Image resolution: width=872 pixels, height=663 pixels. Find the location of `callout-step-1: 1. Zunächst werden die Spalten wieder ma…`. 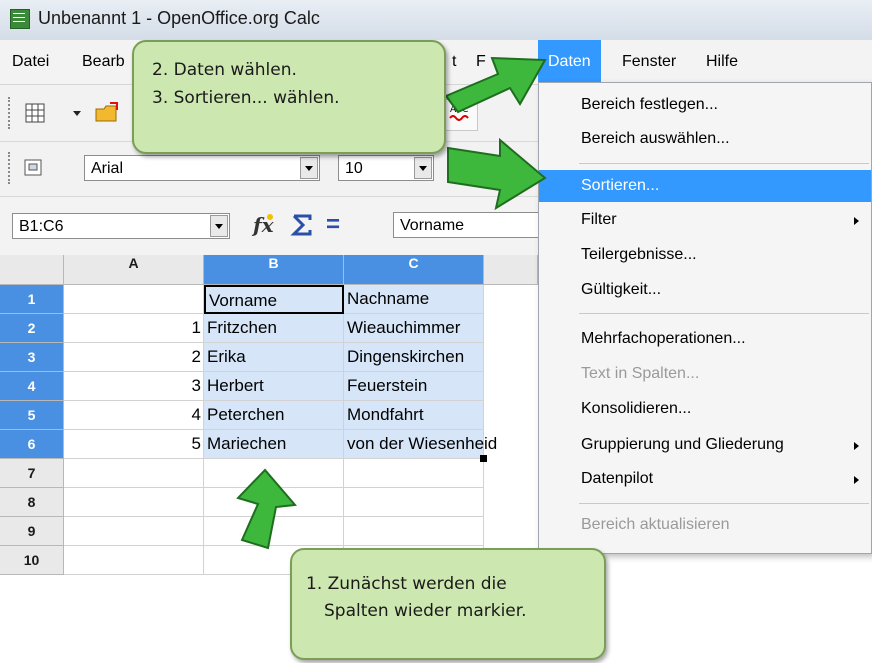

callout-step-1: 1. Zunächst werden die Spalten wieder ma… is located at coordinates (448, 604).